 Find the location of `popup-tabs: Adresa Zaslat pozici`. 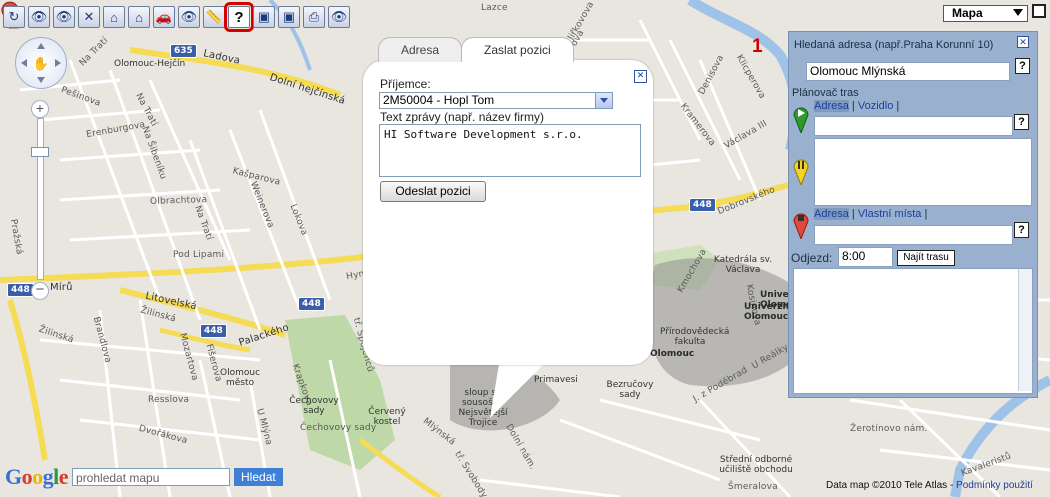

popup-tabs: Adresa Zaslat pozici is located at coordinates (476, 49).